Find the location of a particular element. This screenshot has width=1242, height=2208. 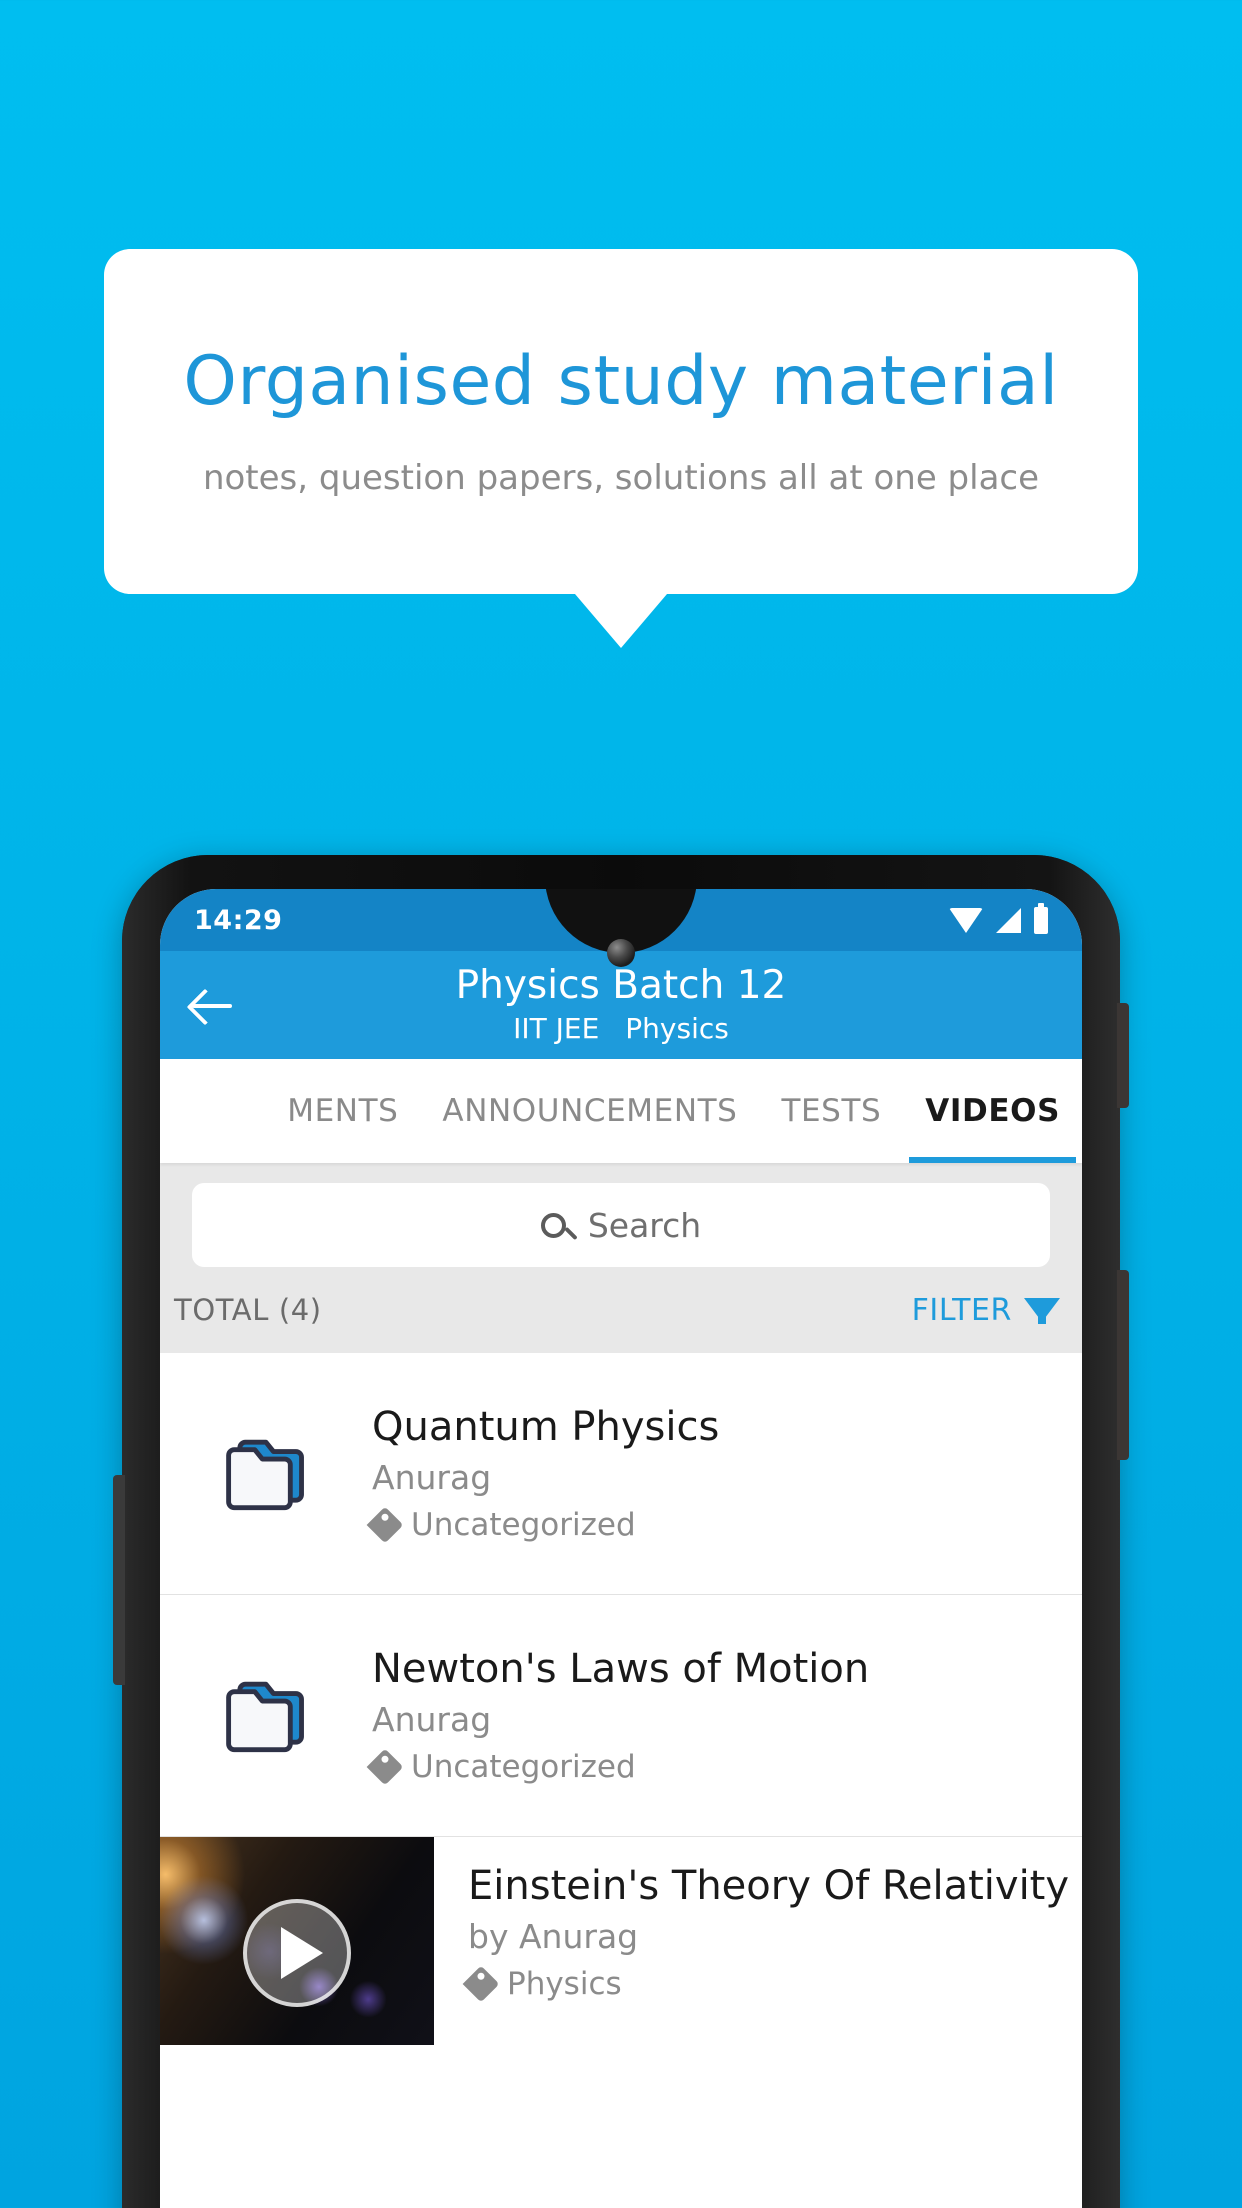

search-placeholder: Search is located at coordinates (644, 1225).